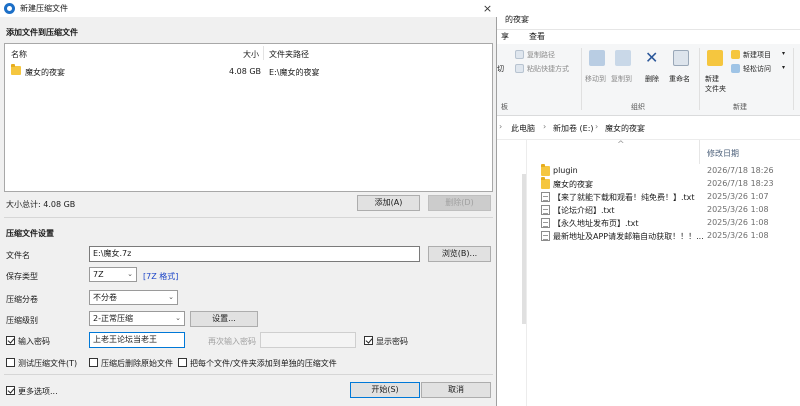 The image size is (800, 406). Describe the element at coordinates (251, 54) in the screenshot. I see `column-header-size: 大小` at that location.